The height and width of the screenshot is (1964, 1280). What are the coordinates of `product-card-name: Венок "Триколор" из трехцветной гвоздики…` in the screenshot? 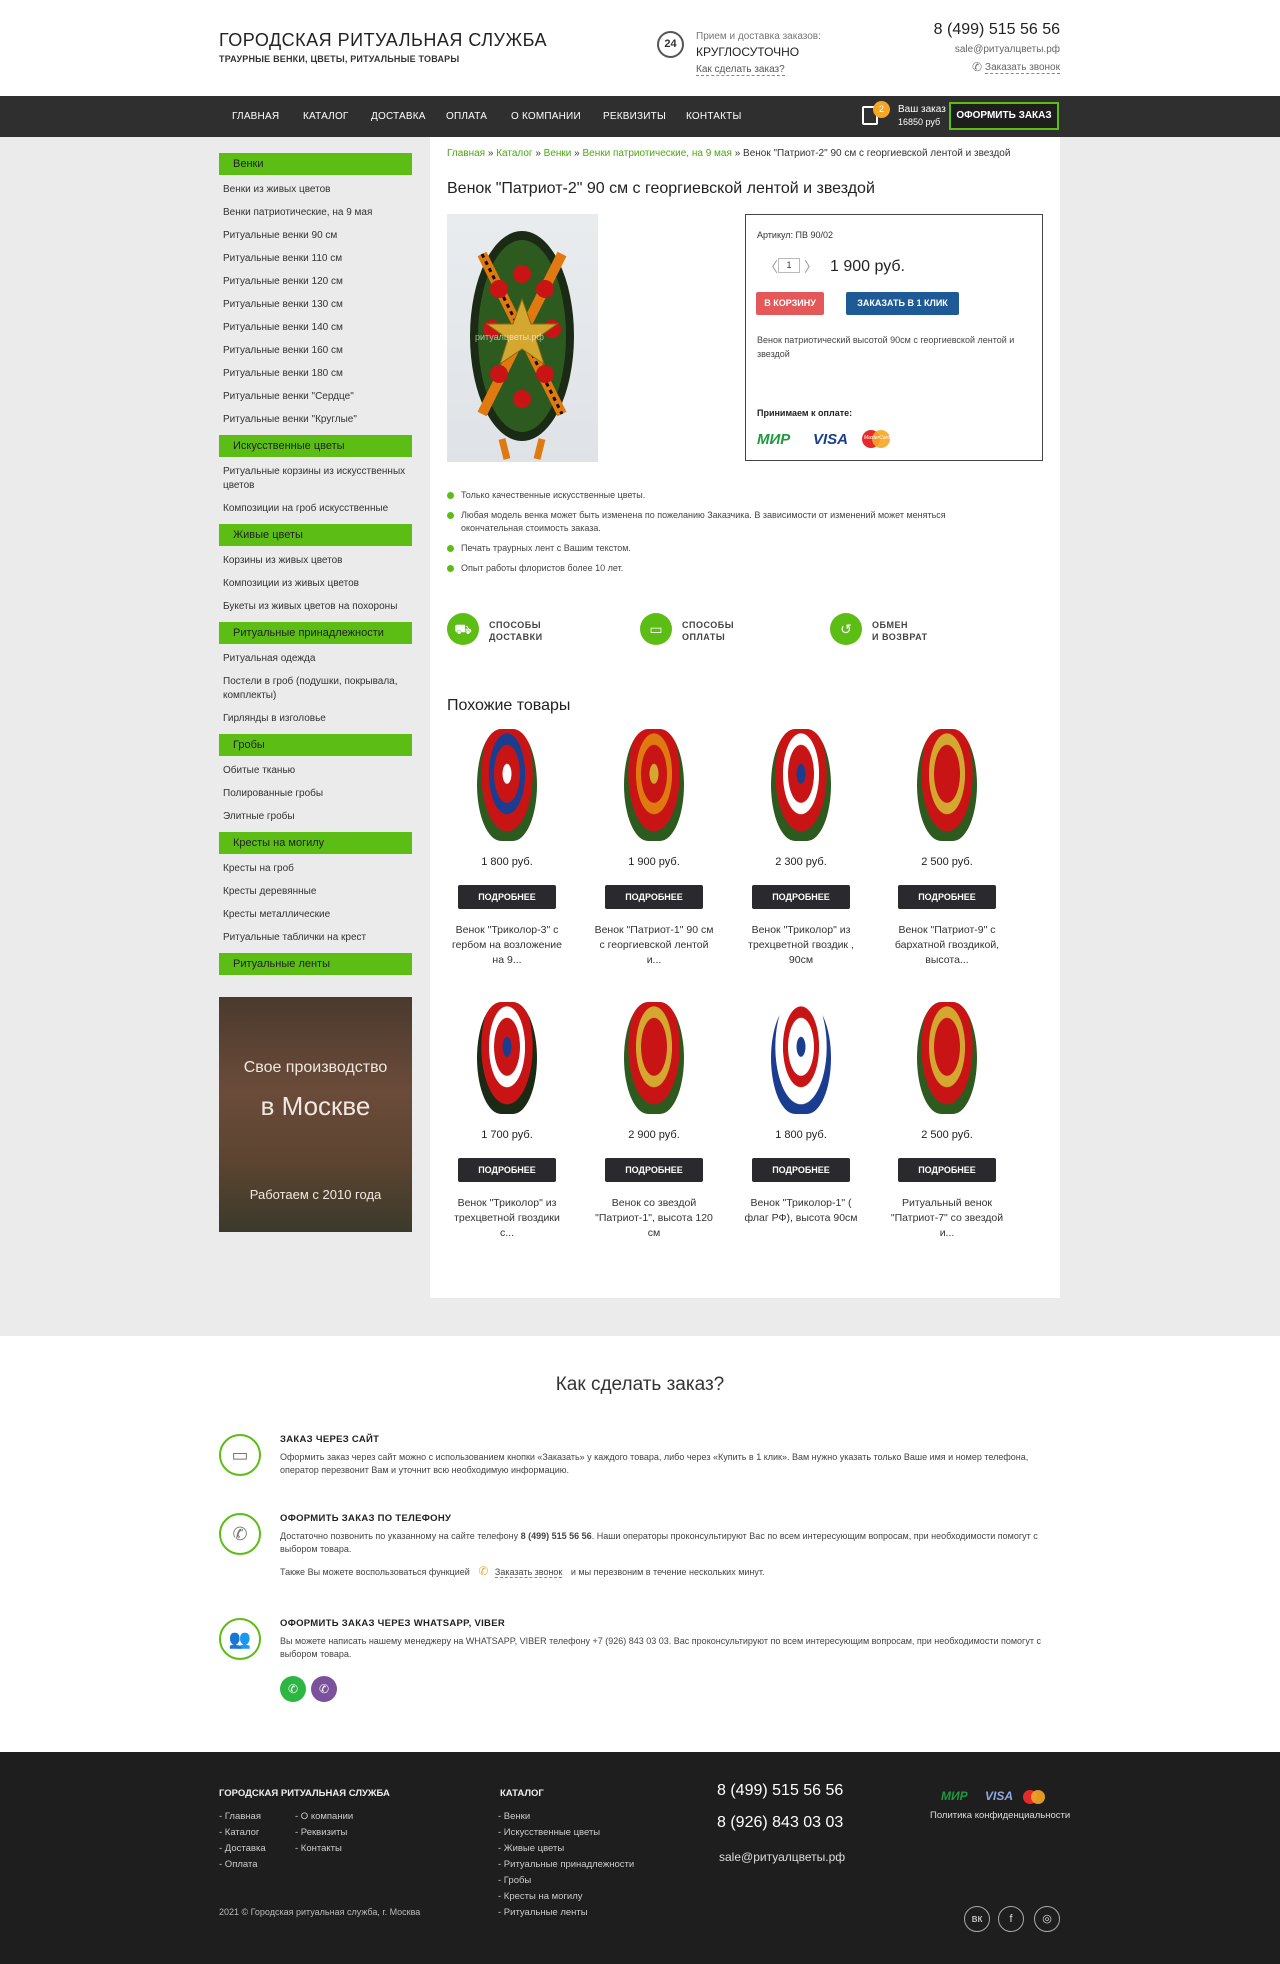 It's located at (507, 1218).